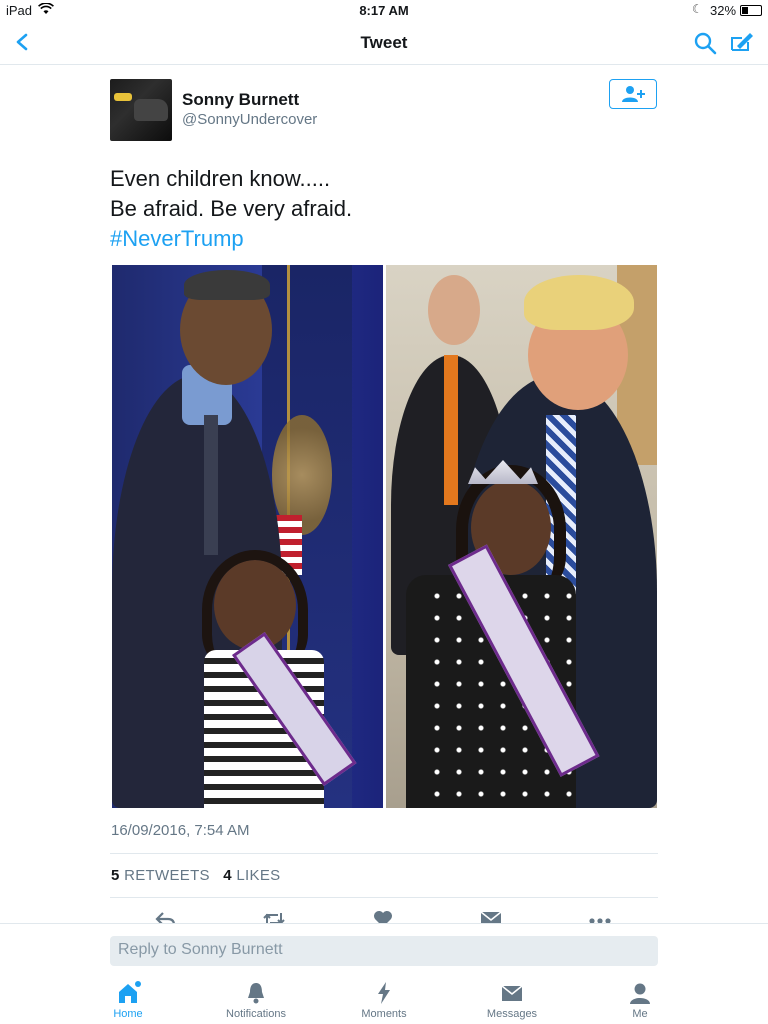 The height and width of the screenshot is (1024, 768). I want to click on add-user-icon, so click(633, 94).